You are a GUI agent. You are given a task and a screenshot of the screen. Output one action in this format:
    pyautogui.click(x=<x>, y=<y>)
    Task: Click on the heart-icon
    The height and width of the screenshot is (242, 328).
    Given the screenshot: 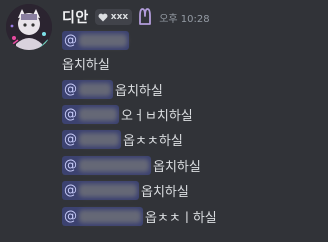 What is the action you would take?
    pyautogui.click(x=103, y=17)
    